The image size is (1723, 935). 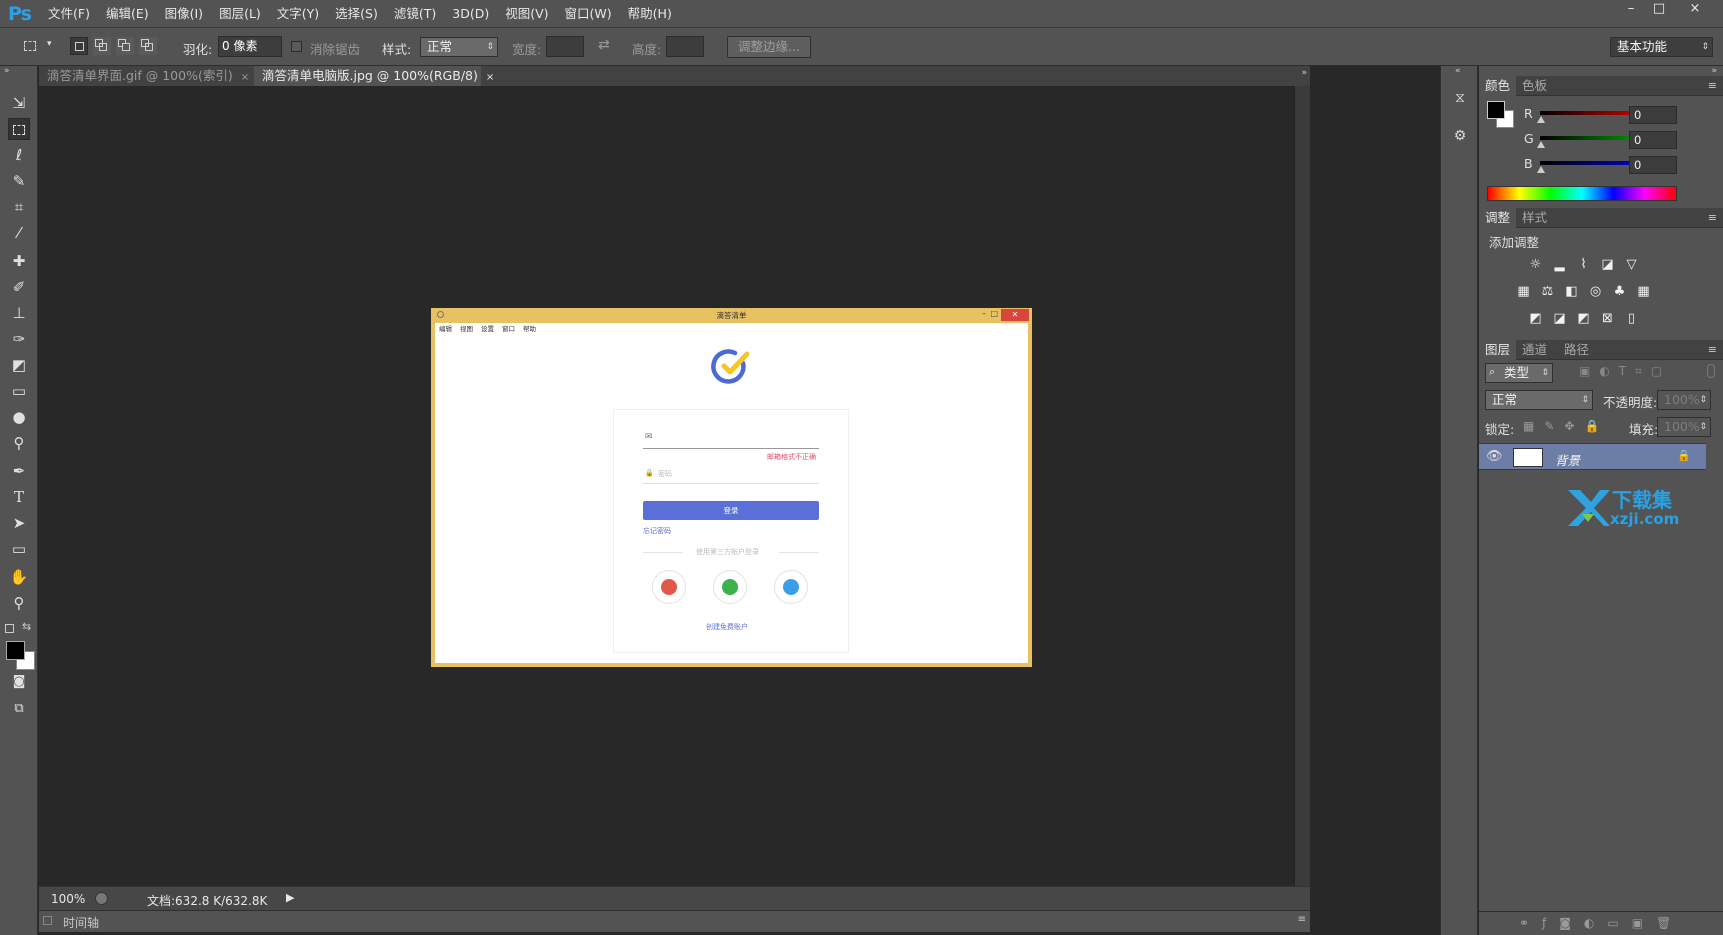 What do you see at coordinates (296, 46) in the screenshot?
I see `antialias-checkbox` at bounding box center [296, 46].